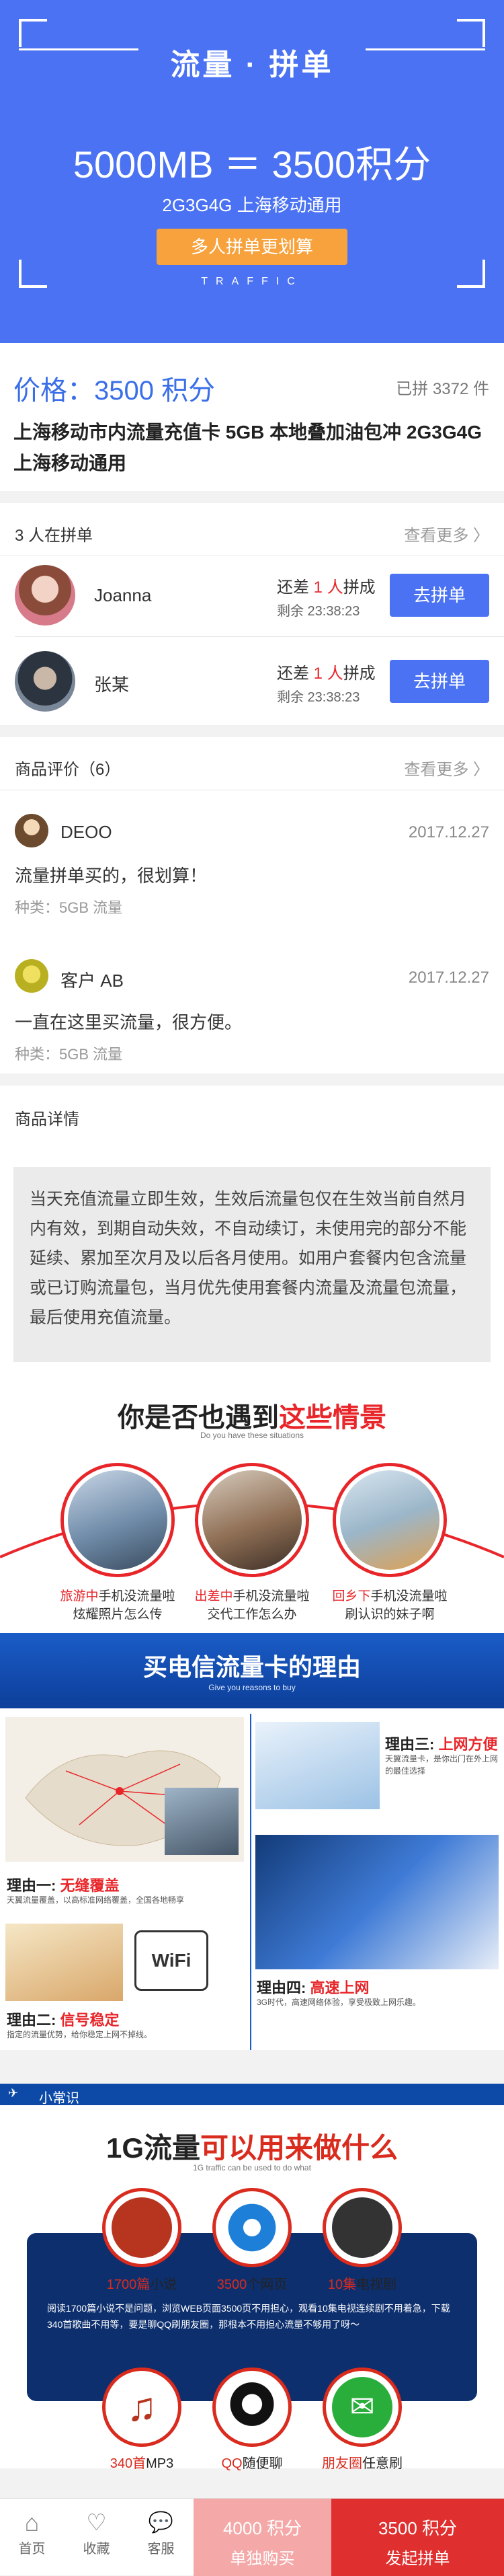 The height and width of the screenshot is (2576, 504). Describe the element at coordinates (118, 1605) in the screenshot. I see `situation-caption: 旅游中手机没流量啦炫耀照片怎么传` at that location.